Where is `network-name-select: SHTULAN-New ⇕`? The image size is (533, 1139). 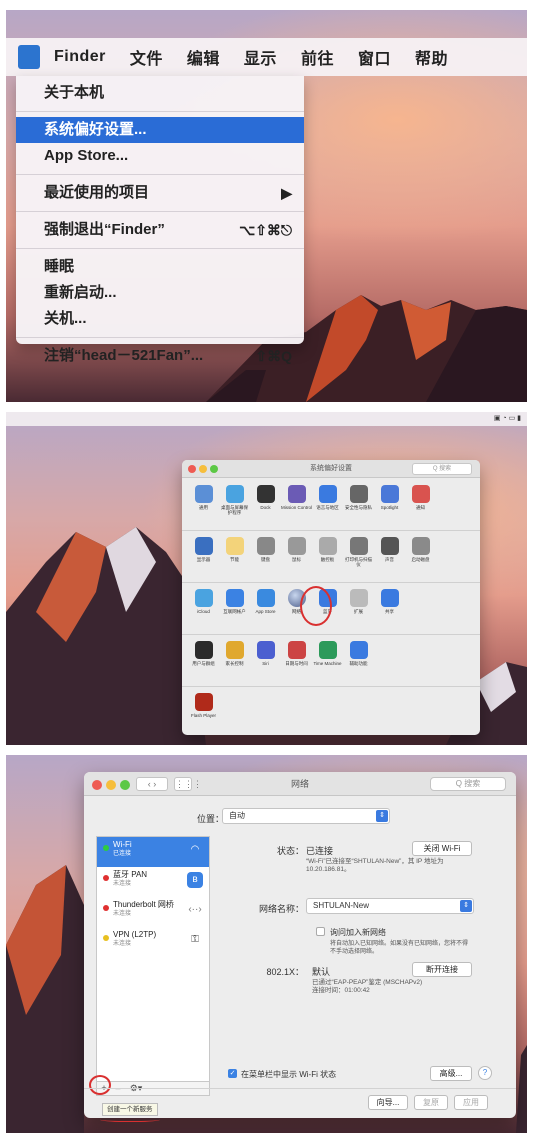 network-name-select: SHTULAN-New ⇕ is located at coordinates (390, 906).